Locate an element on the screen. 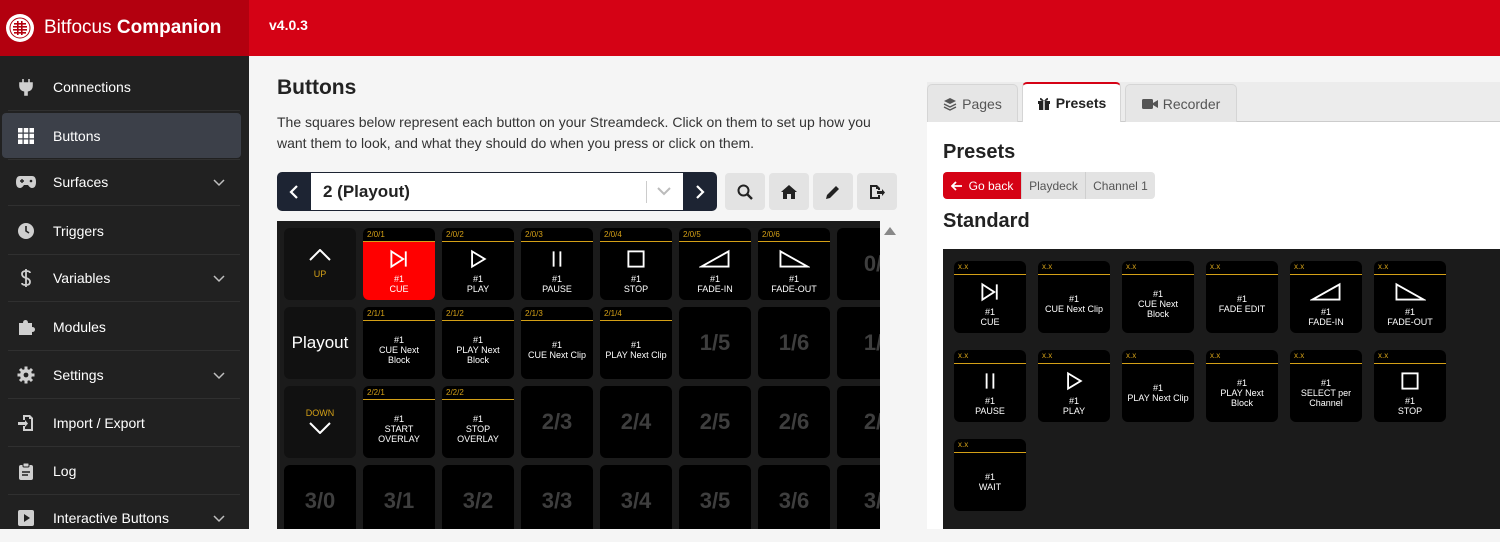  button-location-label: 1/ is located at coordinates (871, 342).